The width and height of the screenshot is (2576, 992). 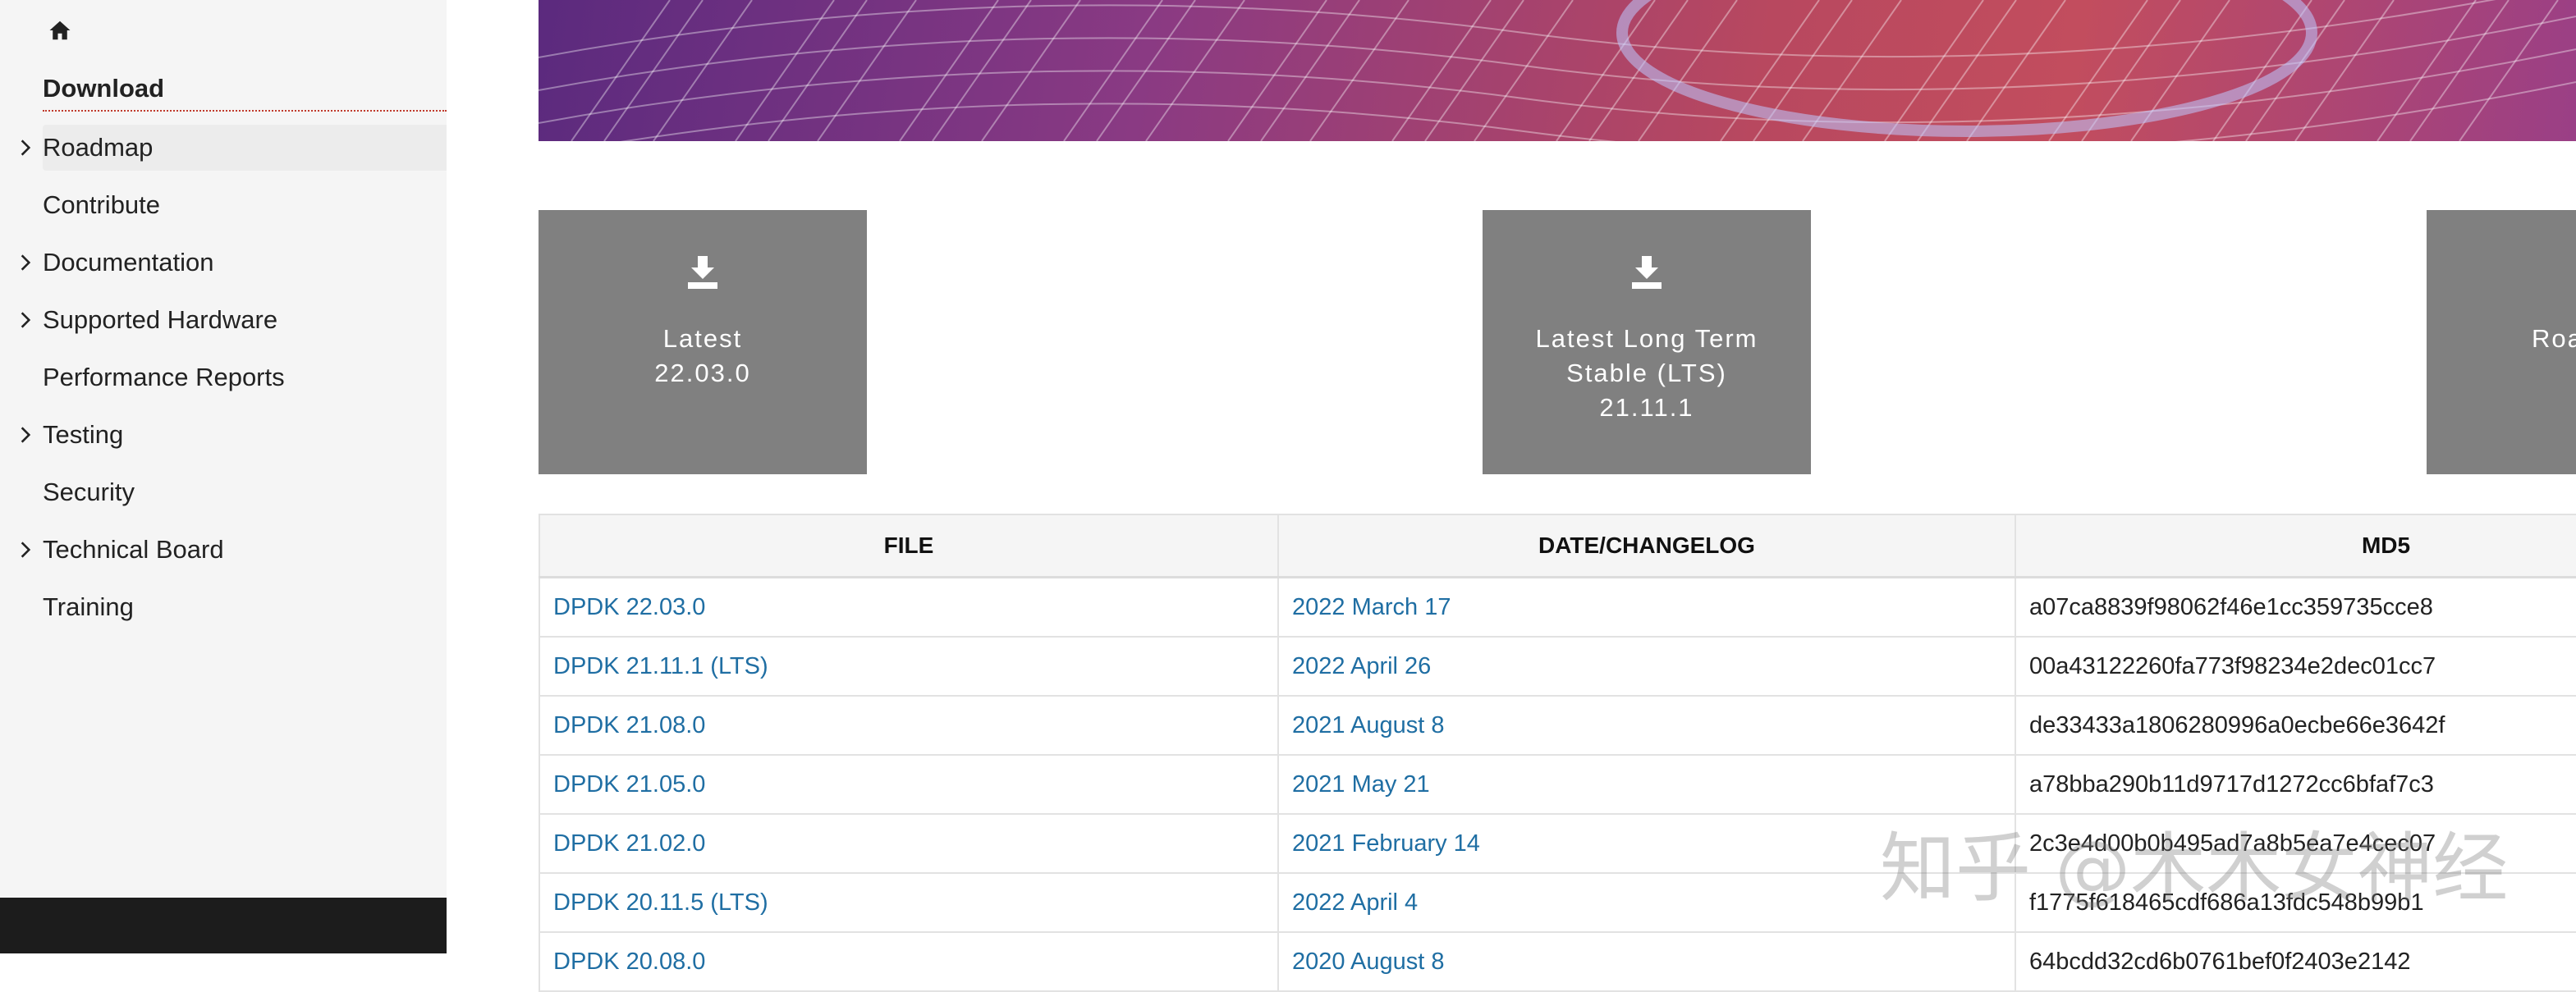 I want to click on date-cell: 2022 April 26, so click(x=1646, y=667).